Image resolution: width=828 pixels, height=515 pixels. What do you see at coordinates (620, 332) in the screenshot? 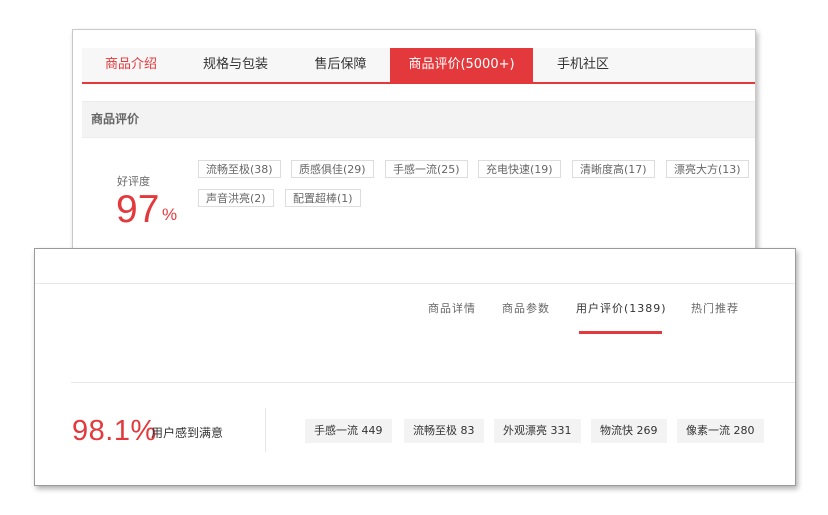
I see `active-tab-indicator` at bounding box center [620, 332].